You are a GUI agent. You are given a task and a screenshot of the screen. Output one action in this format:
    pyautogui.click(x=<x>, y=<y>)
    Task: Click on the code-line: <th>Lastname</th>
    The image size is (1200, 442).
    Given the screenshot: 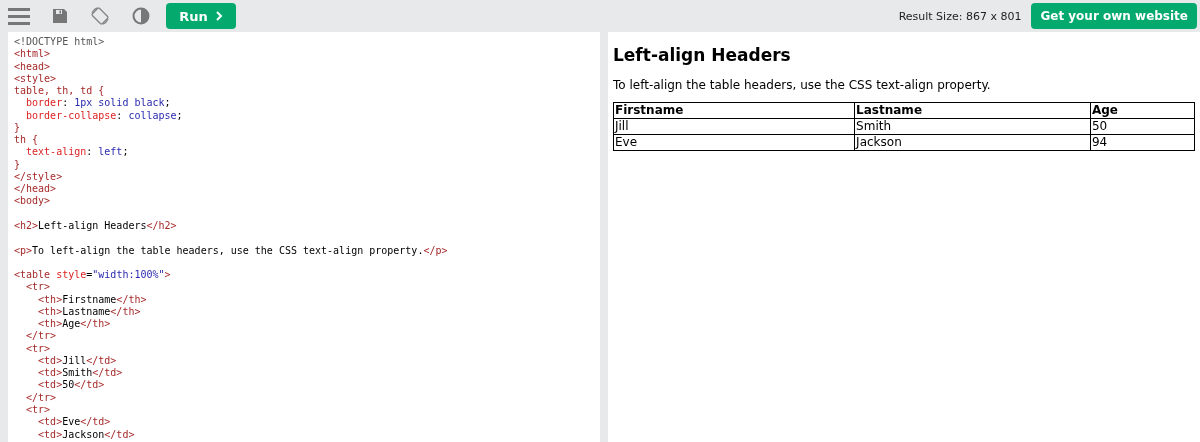 What is the action you would take?
    pyautogui.click(x=89, y=312)
    